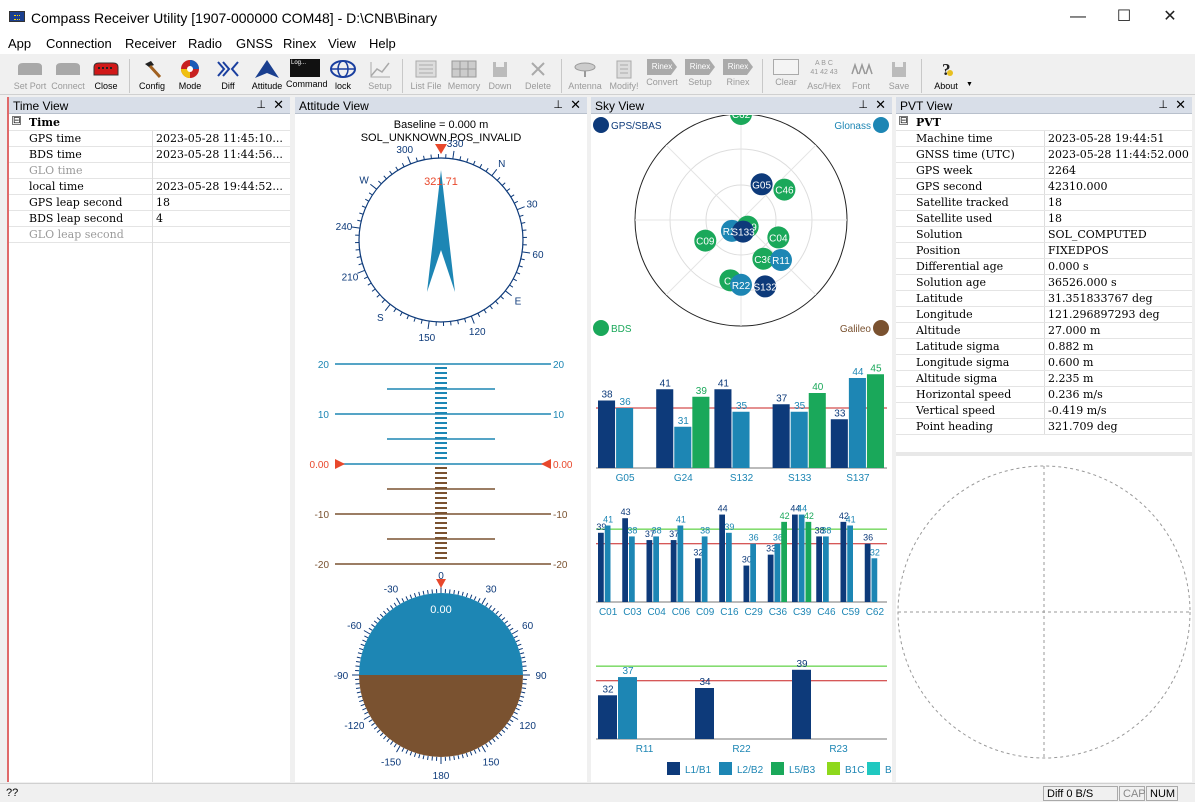 The width and height of the screenshot is (1195, 802). What do you see at coordinates (1044, 235) in the screenshot?
I see `property-row: Solution SOL_COMPUTED` at bounding box center [1044, 235].